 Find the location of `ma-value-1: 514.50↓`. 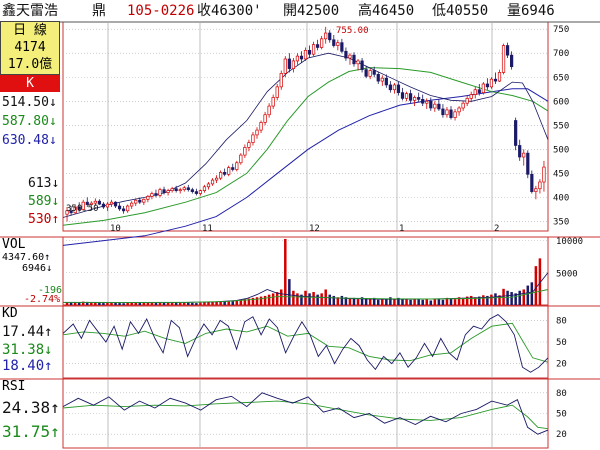

ma-value-1: 514.50↓ is located at coordinates (29, 102).